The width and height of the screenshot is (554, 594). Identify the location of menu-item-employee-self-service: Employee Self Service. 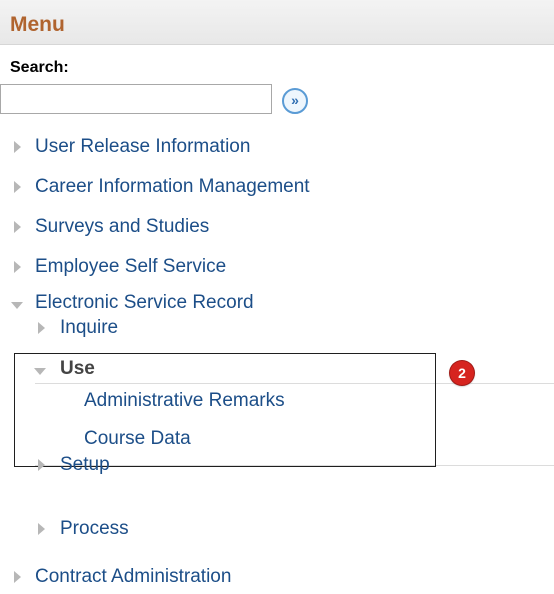
(130, 267).